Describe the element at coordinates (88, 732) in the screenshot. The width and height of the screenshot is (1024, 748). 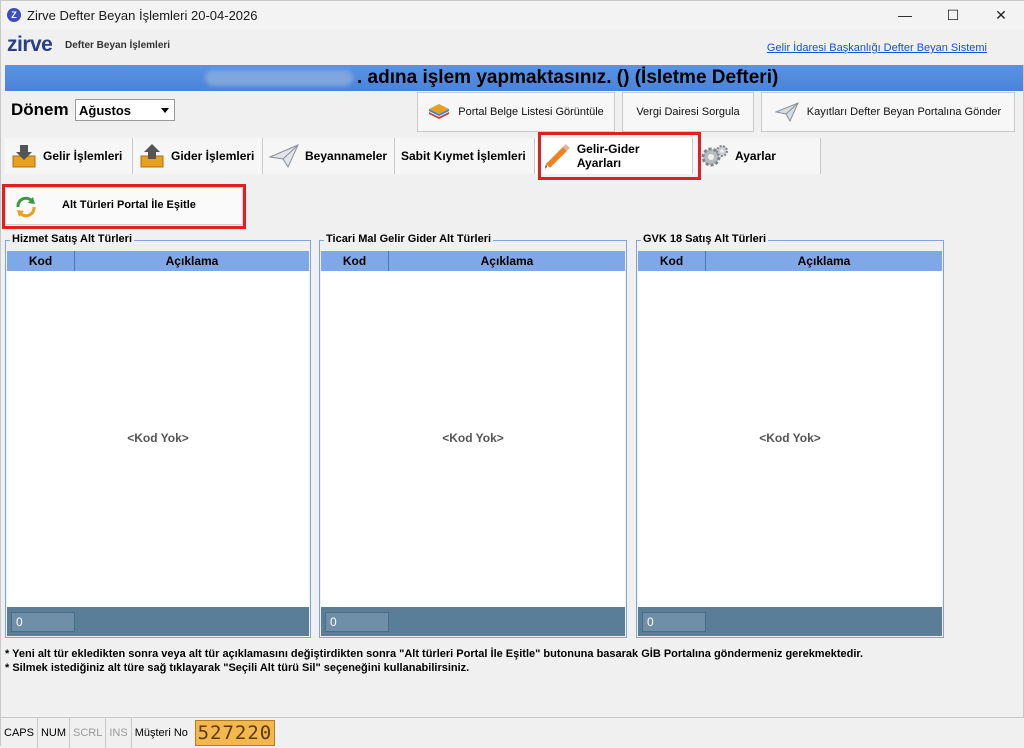
I see `scrl-indicator: SCRL` at that location.